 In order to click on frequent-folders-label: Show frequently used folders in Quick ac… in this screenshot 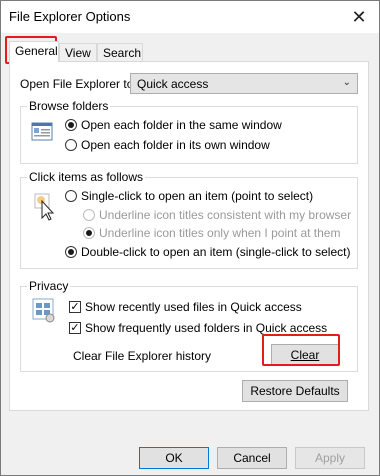, I will do `click(206, 328)`.